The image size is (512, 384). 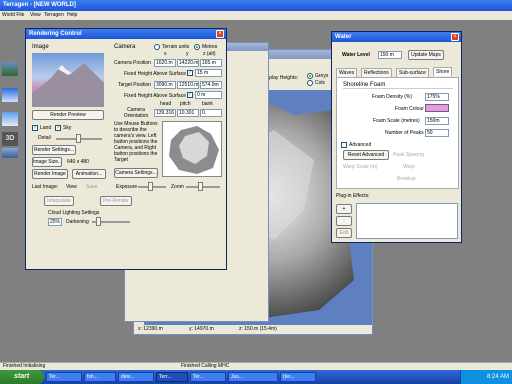 I want to click on water-level-field: 150 m, so click(x=390, y=55).